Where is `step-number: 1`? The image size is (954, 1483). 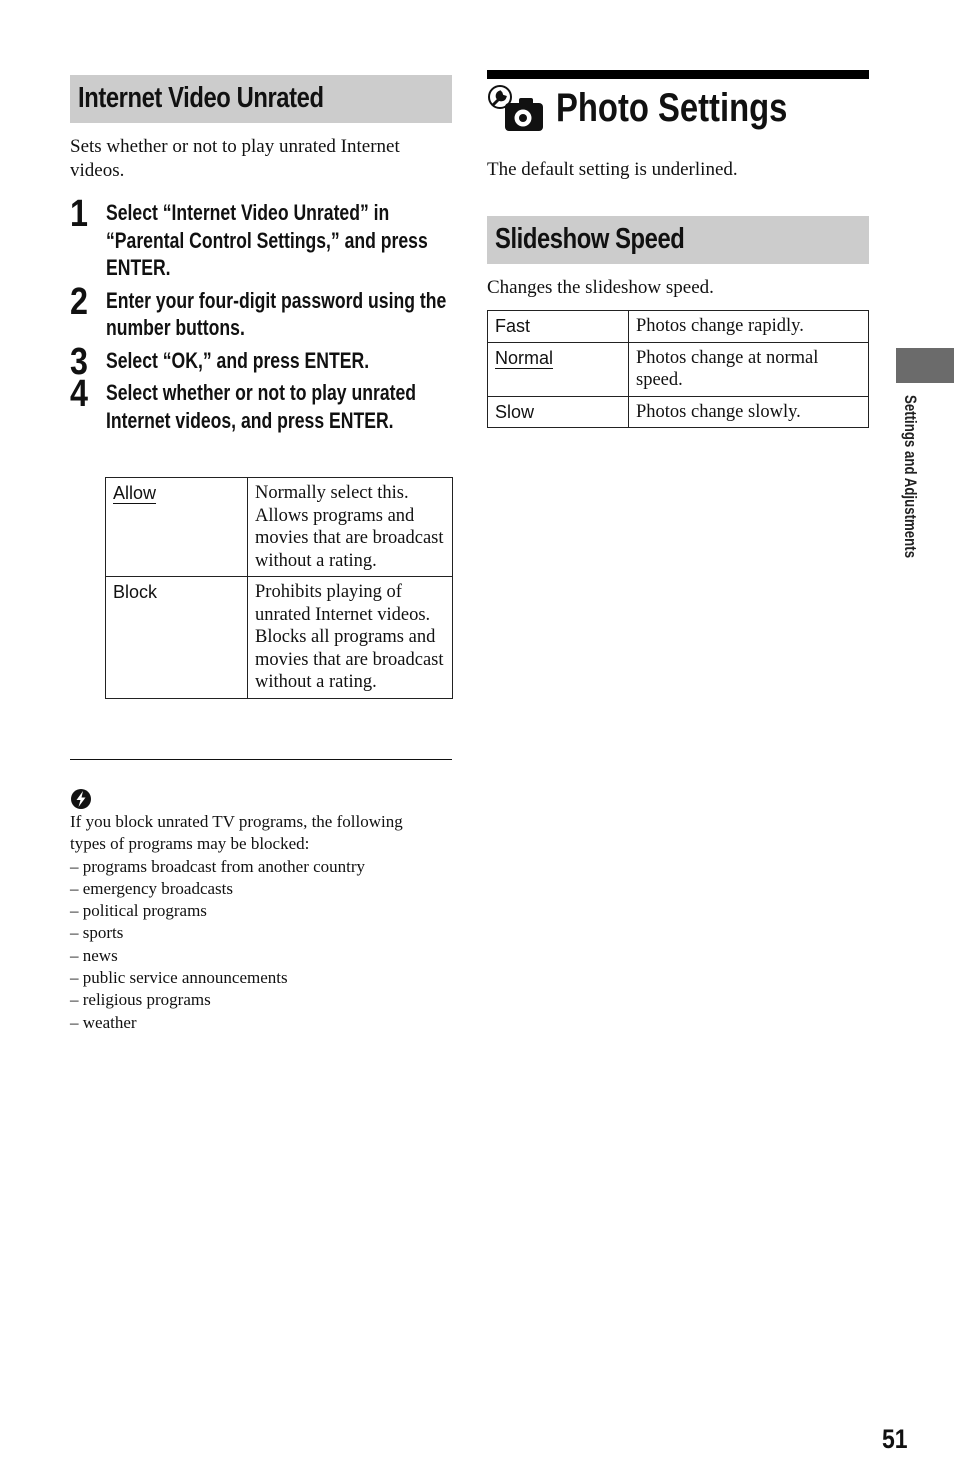
step-number: 1 is located at coordinates (79, 214).